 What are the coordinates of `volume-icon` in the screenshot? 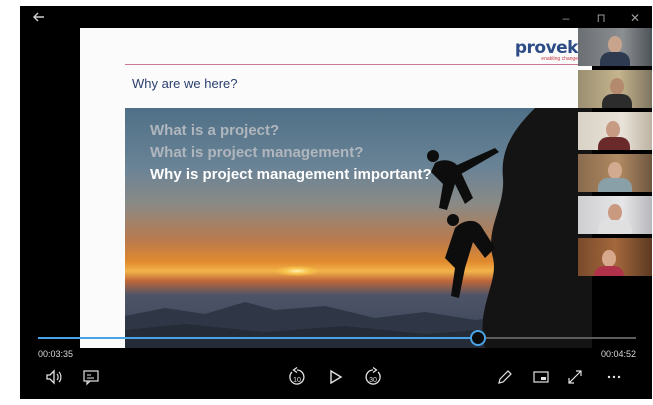 It's located at (54, 377).